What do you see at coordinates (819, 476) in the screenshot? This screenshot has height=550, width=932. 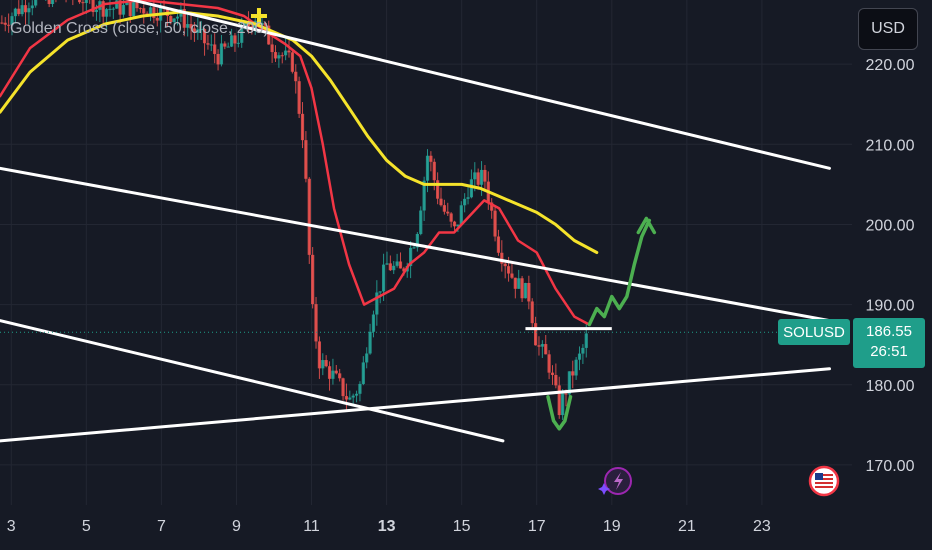 I see `flag-canton` at bounding box center [819, 476].